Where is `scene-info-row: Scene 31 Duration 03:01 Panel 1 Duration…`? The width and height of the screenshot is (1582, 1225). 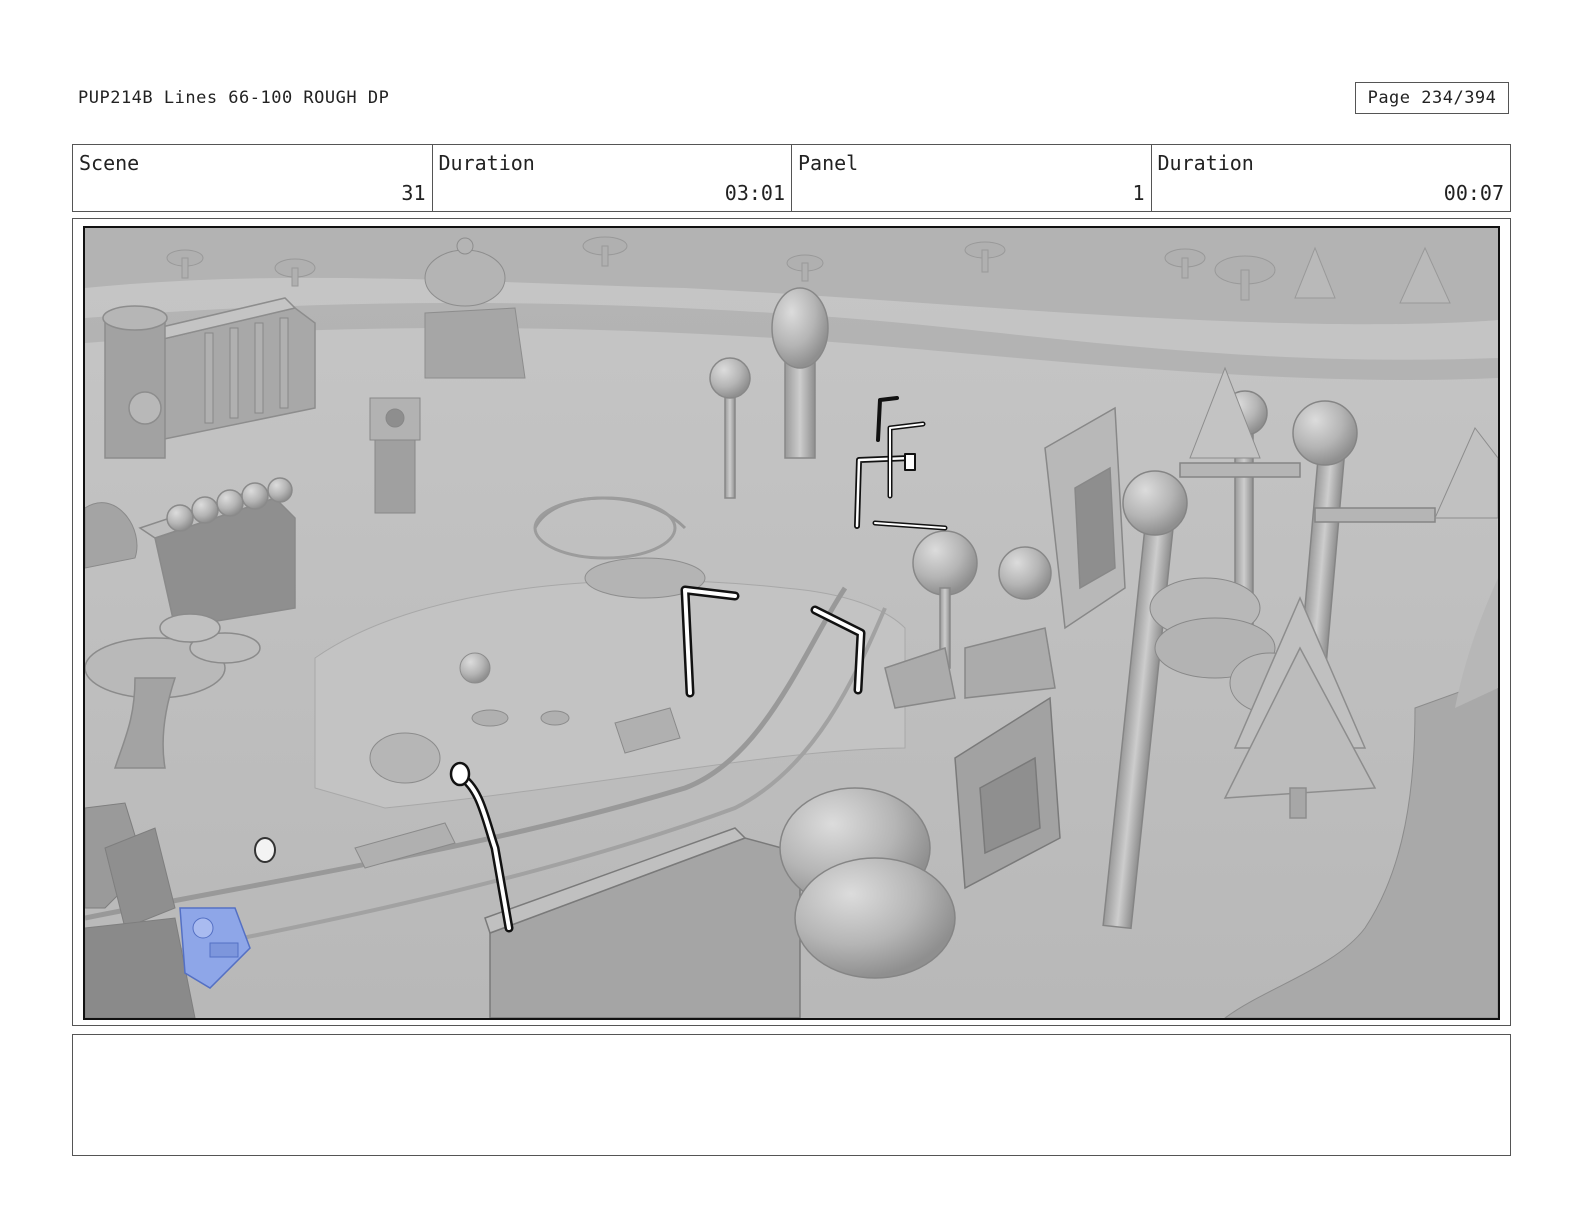
scene-info-row: Scene 31 Duration 03:01 Panel 1 Duration… is located at coordinates (791, 178).